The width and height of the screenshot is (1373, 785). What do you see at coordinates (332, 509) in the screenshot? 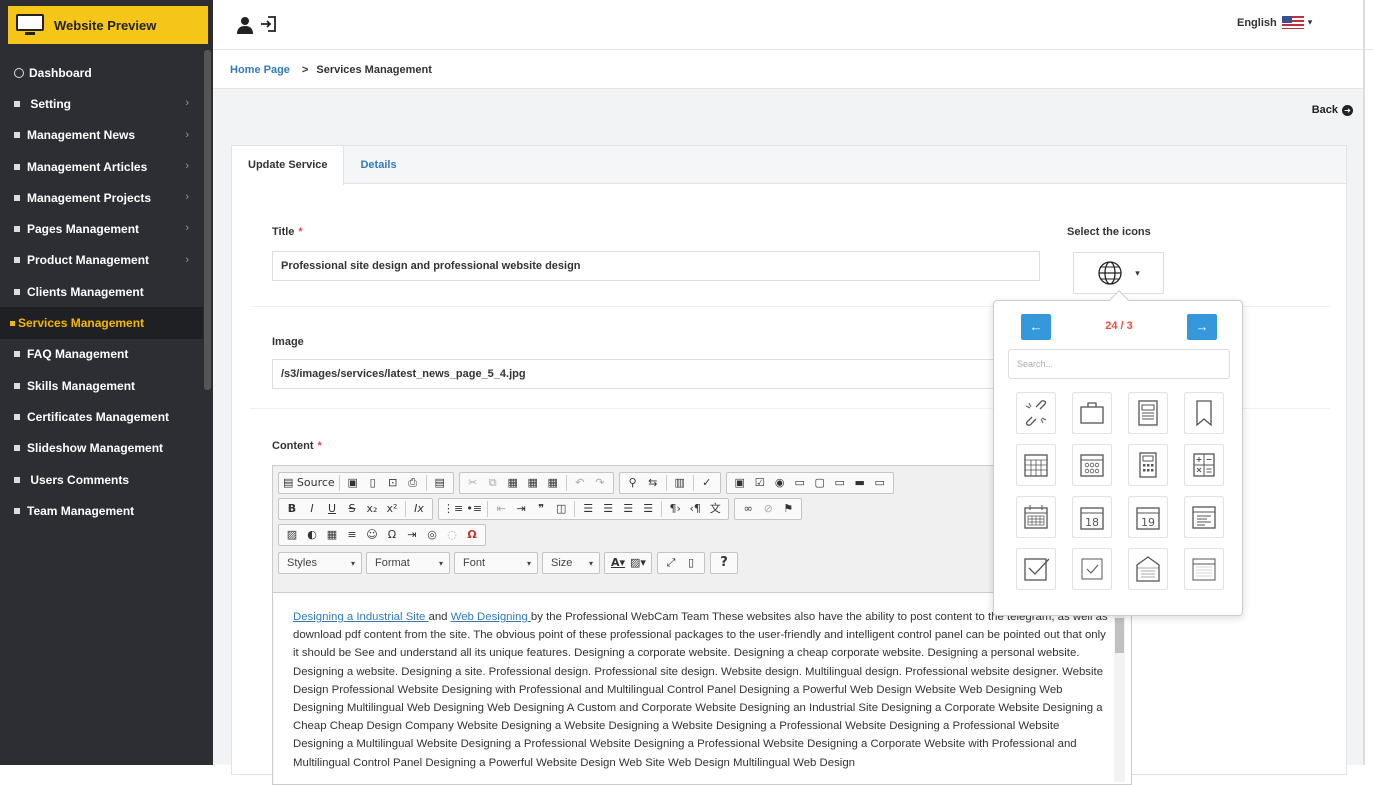
I see `underline-icon: U` at bounding box center [332, 509].